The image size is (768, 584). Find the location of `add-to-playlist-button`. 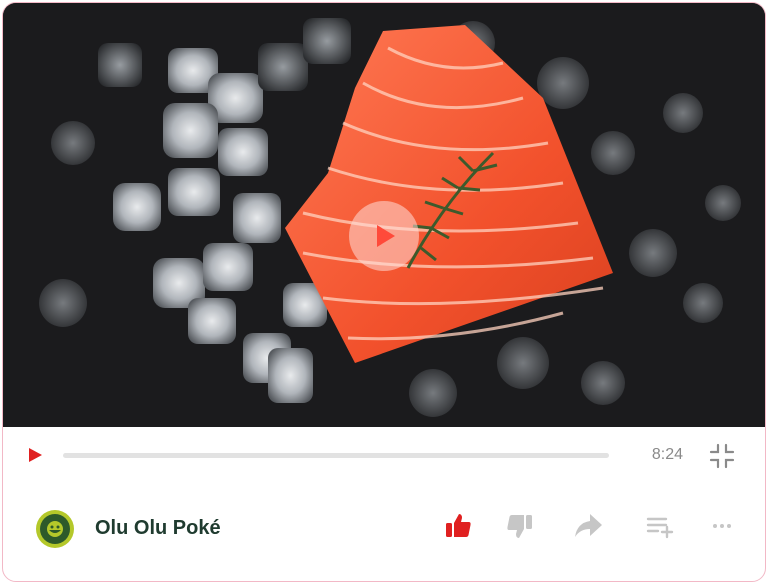

add-to-playlist-button is located at coordinates (660, 526).